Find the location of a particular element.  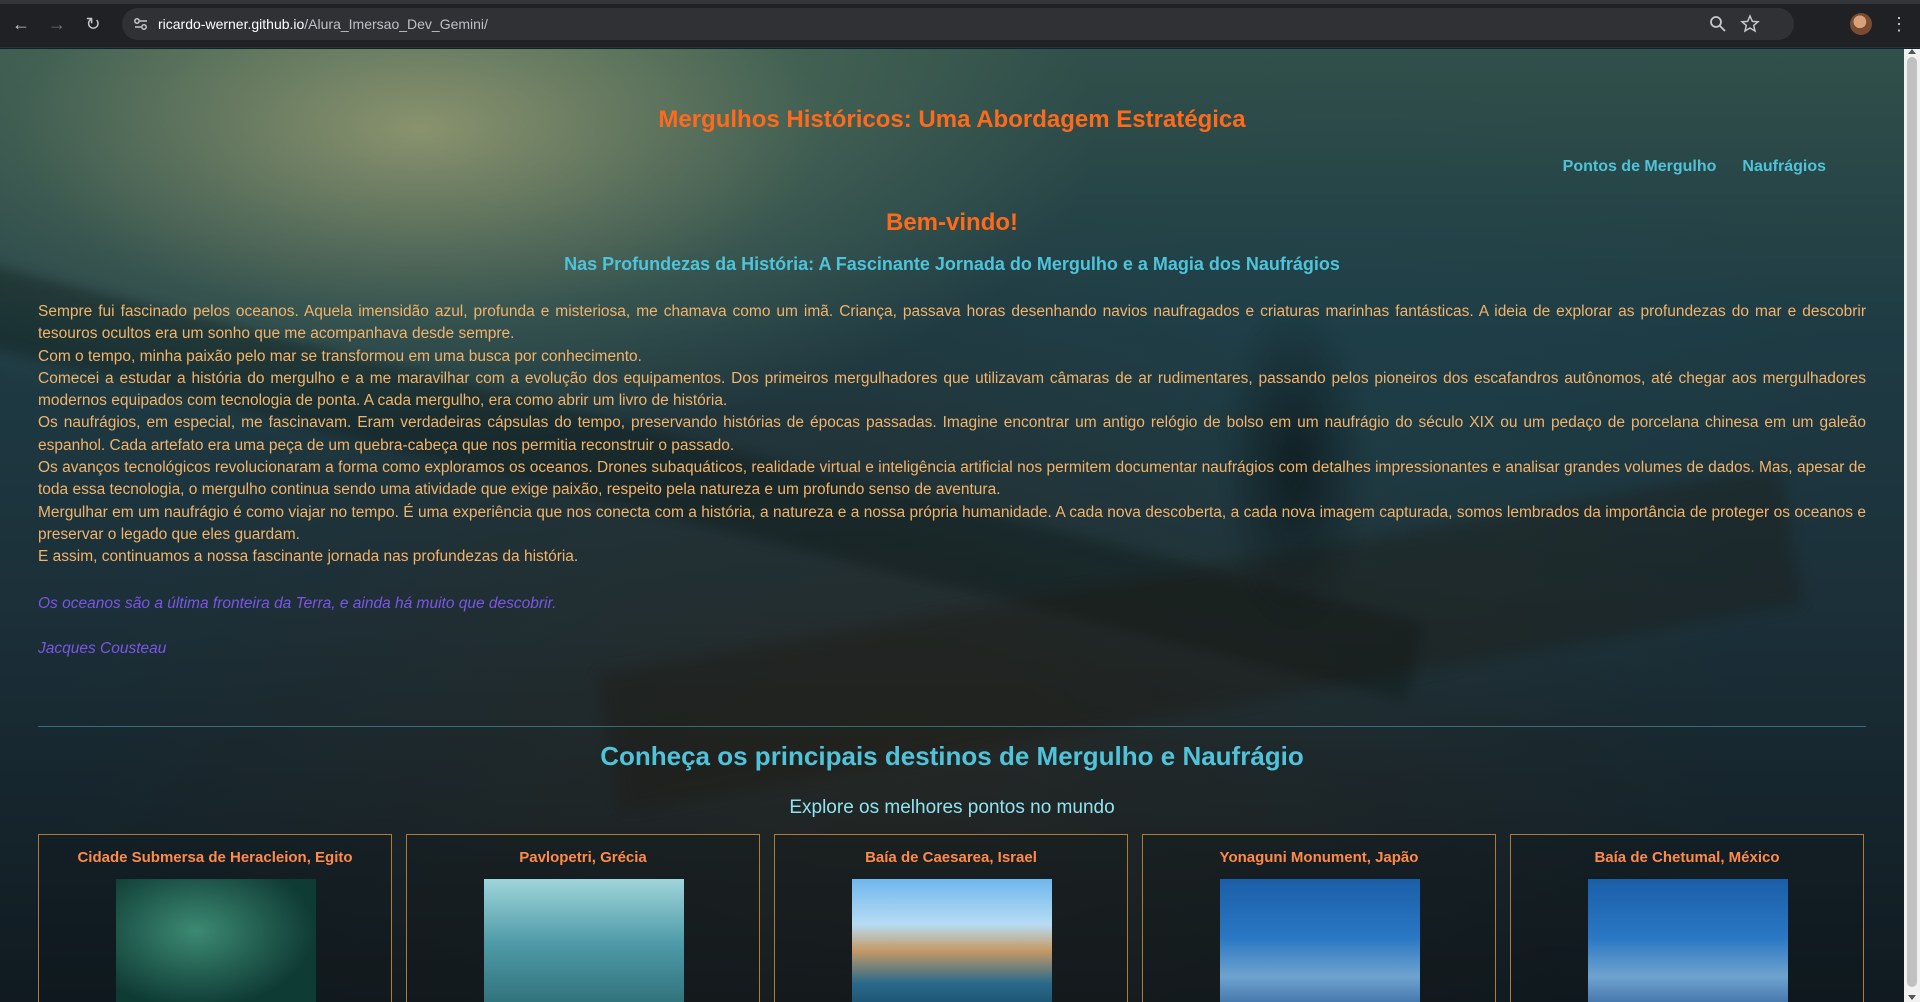

scroll-up-icon is located at coordinates (1912, 51).